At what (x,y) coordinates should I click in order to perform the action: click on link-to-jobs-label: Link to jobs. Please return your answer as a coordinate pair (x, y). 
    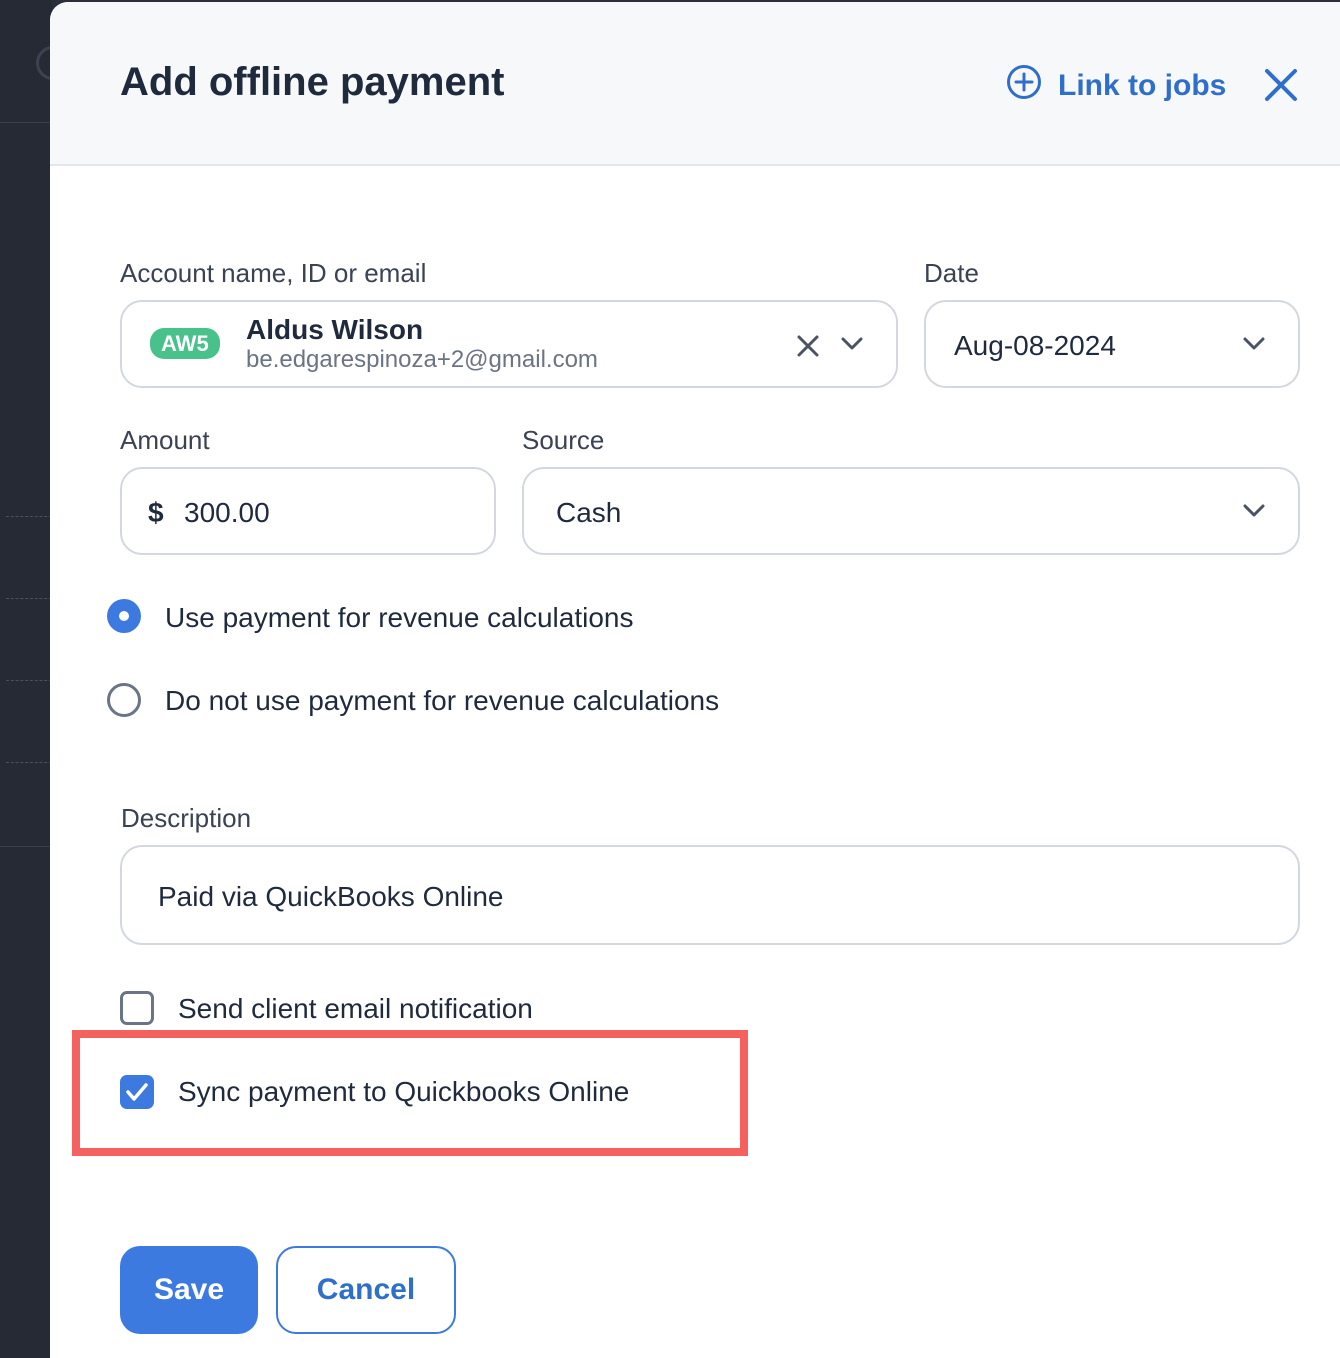
    Looking at the image, I should click on (1142, 85).